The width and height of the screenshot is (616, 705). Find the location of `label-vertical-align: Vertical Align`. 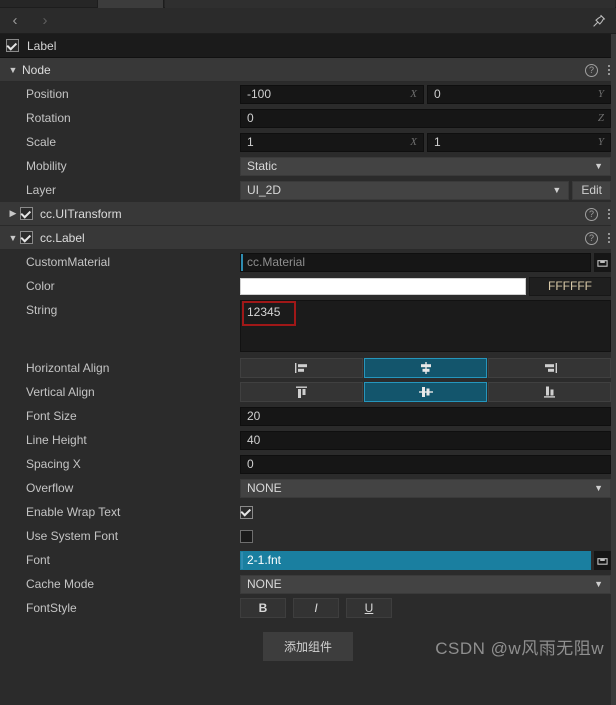

label-vertical-align: Vertical Align is located at coordinates (60, 392).